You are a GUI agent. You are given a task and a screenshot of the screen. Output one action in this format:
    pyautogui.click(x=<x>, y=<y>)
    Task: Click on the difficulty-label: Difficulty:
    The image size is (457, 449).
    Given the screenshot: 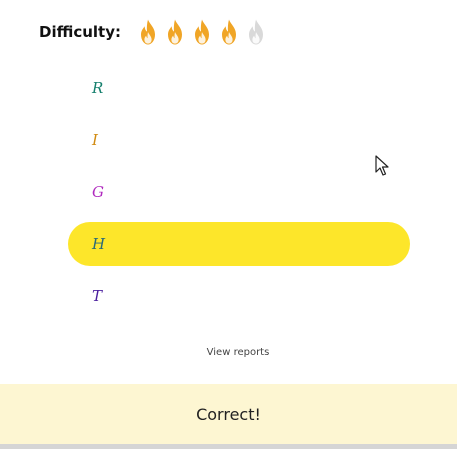 What is the action you would take?
    pyautogui.click(x=80, y=32)
    